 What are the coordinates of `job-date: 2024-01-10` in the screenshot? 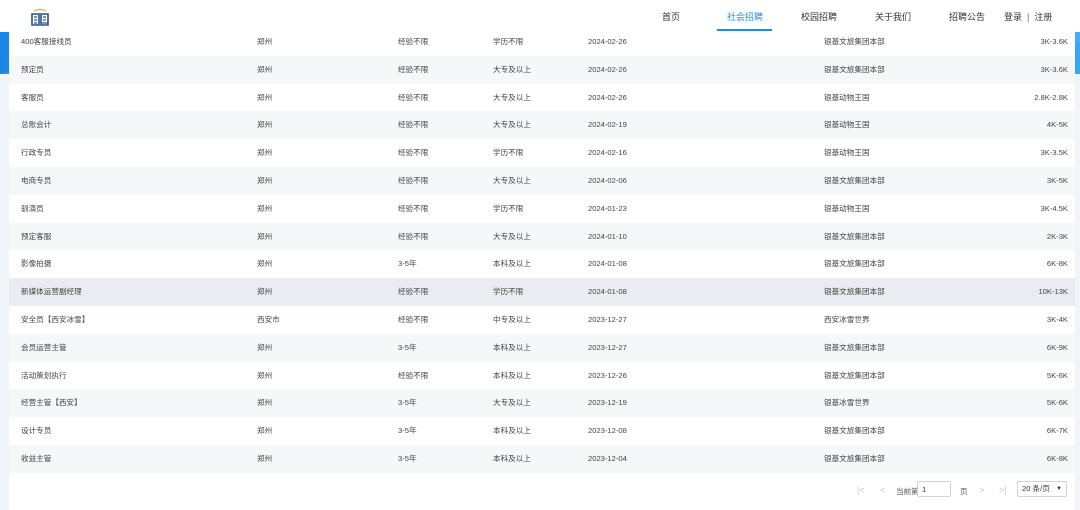 It's located at (607, 236).